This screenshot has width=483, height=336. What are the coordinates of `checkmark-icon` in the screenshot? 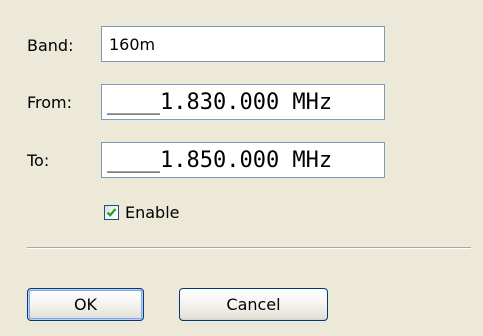 It's located at (111, 212).